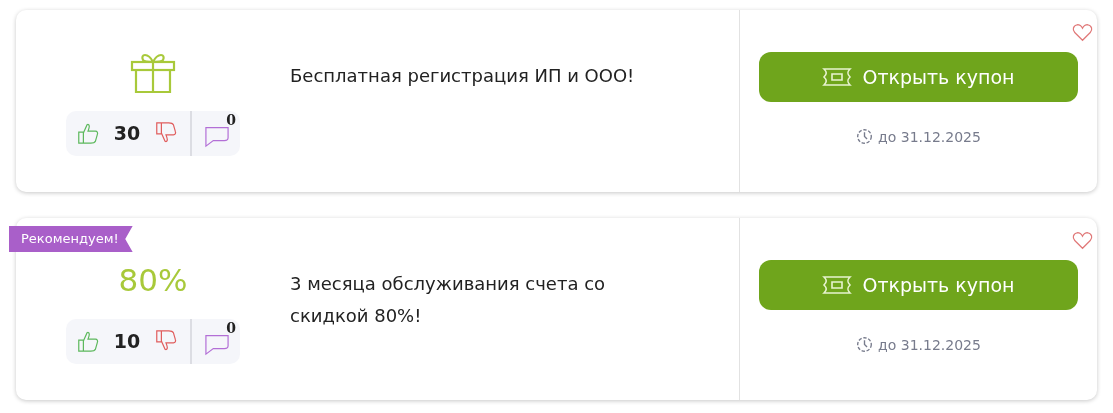 The image size is (1113, 413). I want to click on coupon-title: Бесплатная регистрация ИП и ООО!, so click(463, 76).